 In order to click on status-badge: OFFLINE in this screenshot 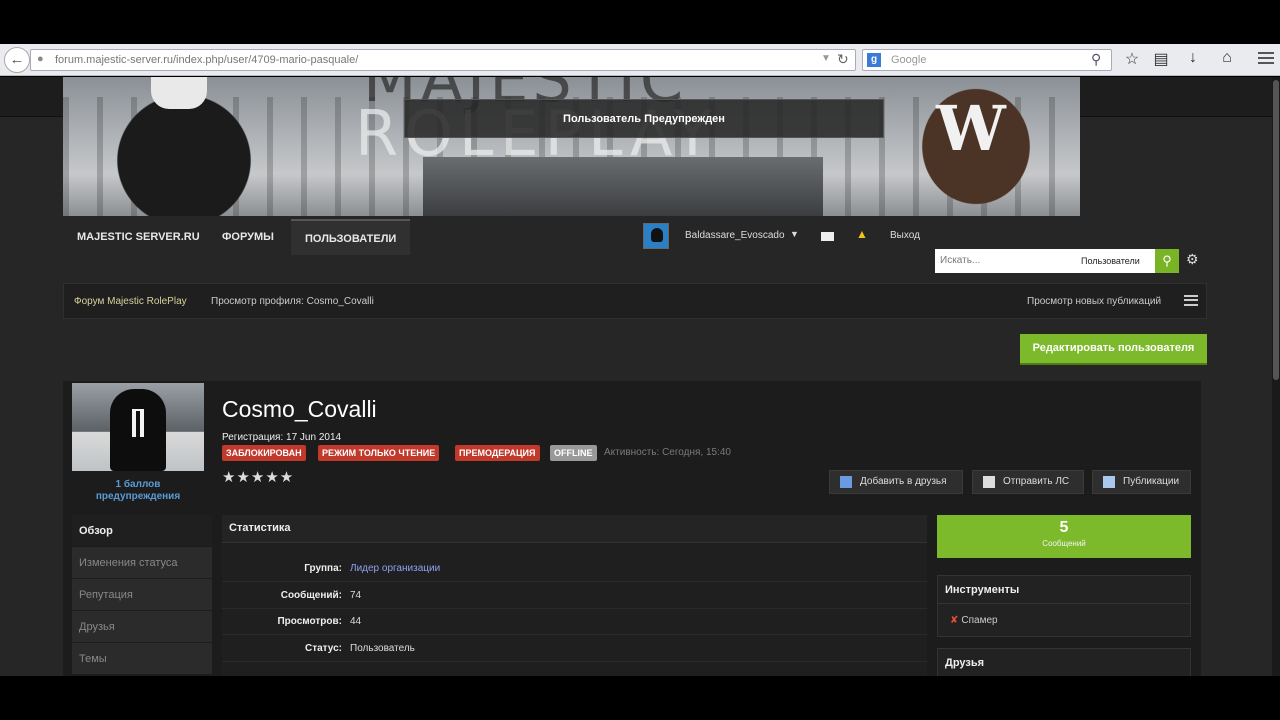, I will do `click(573, 453)`.